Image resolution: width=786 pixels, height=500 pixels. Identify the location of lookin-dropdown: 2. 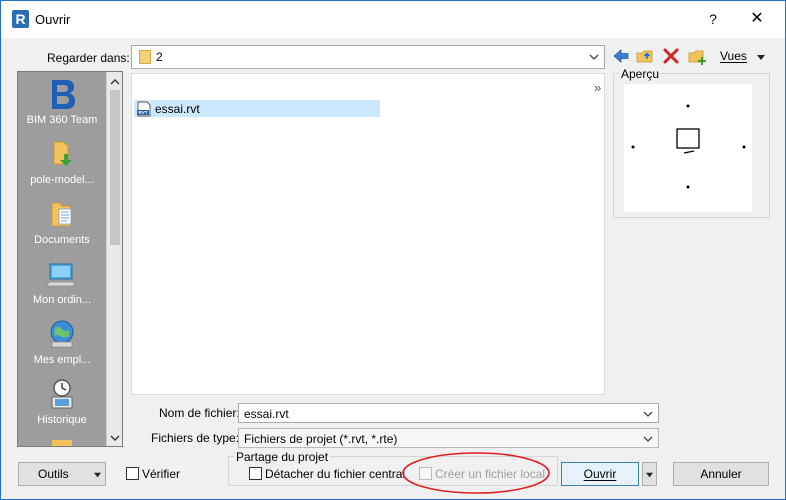
(368, 57).